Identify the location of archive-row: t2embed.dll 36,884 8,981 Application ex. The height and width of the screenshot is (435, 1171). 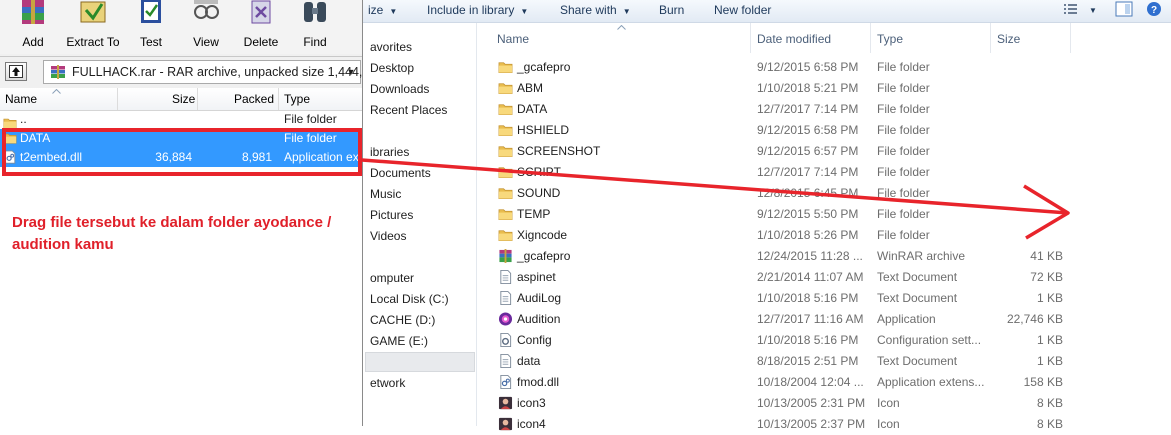
(181, 157).